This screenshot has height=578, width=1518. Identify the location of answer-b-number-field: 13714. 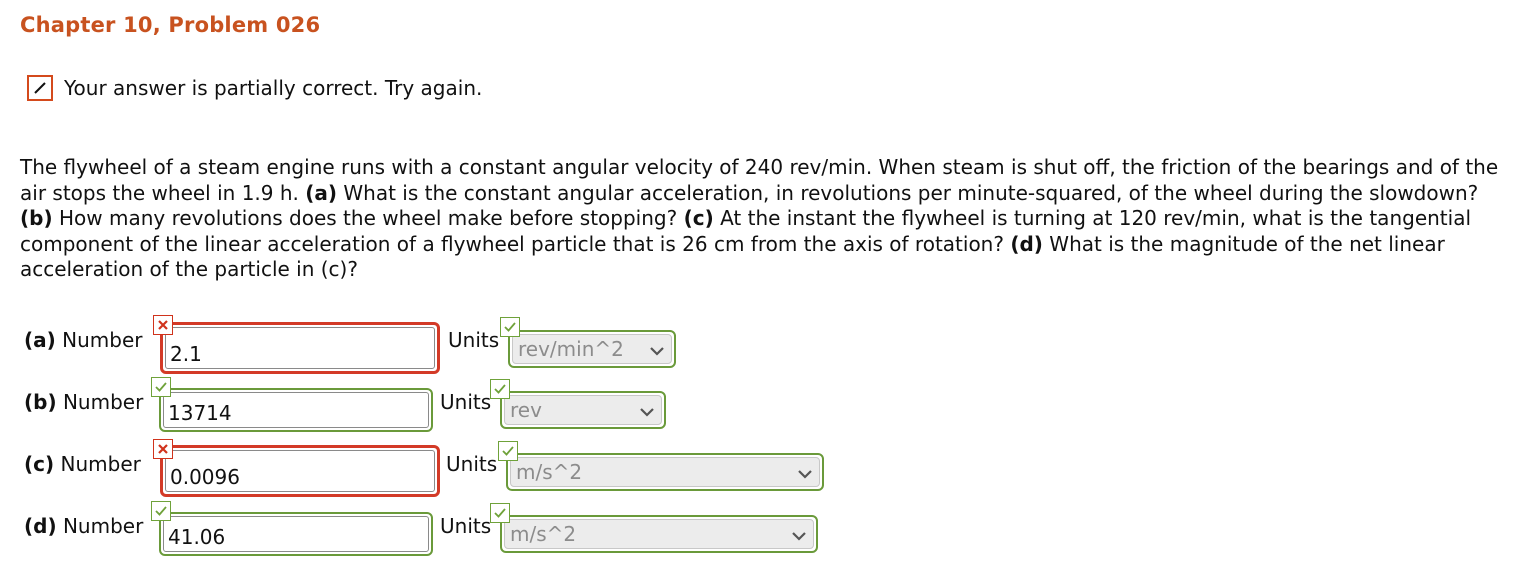
(296, 410).